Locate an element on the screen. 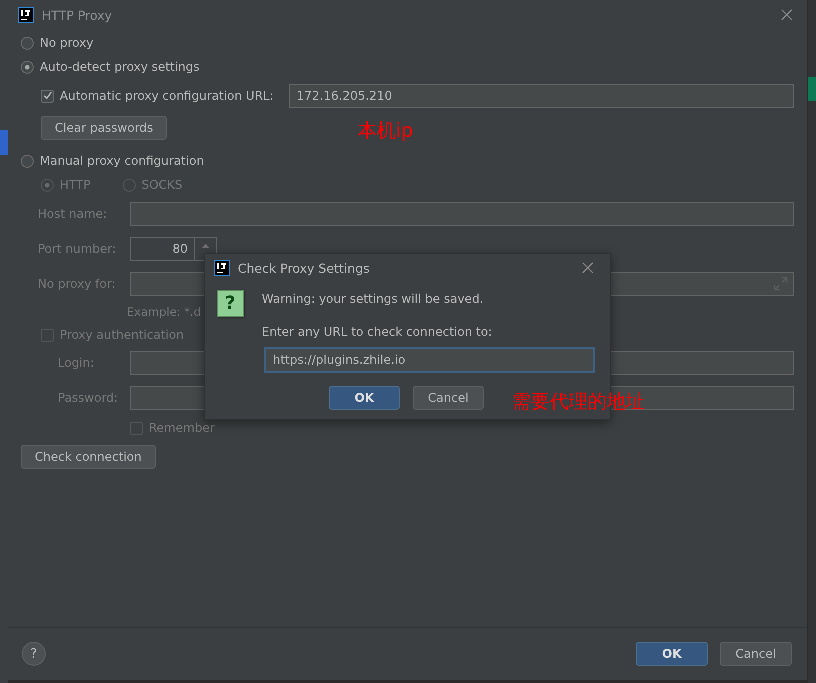 This screenshot has width=816, height=683. clear-passwords-button: Clear passwords is located at coordinates (104, 128).